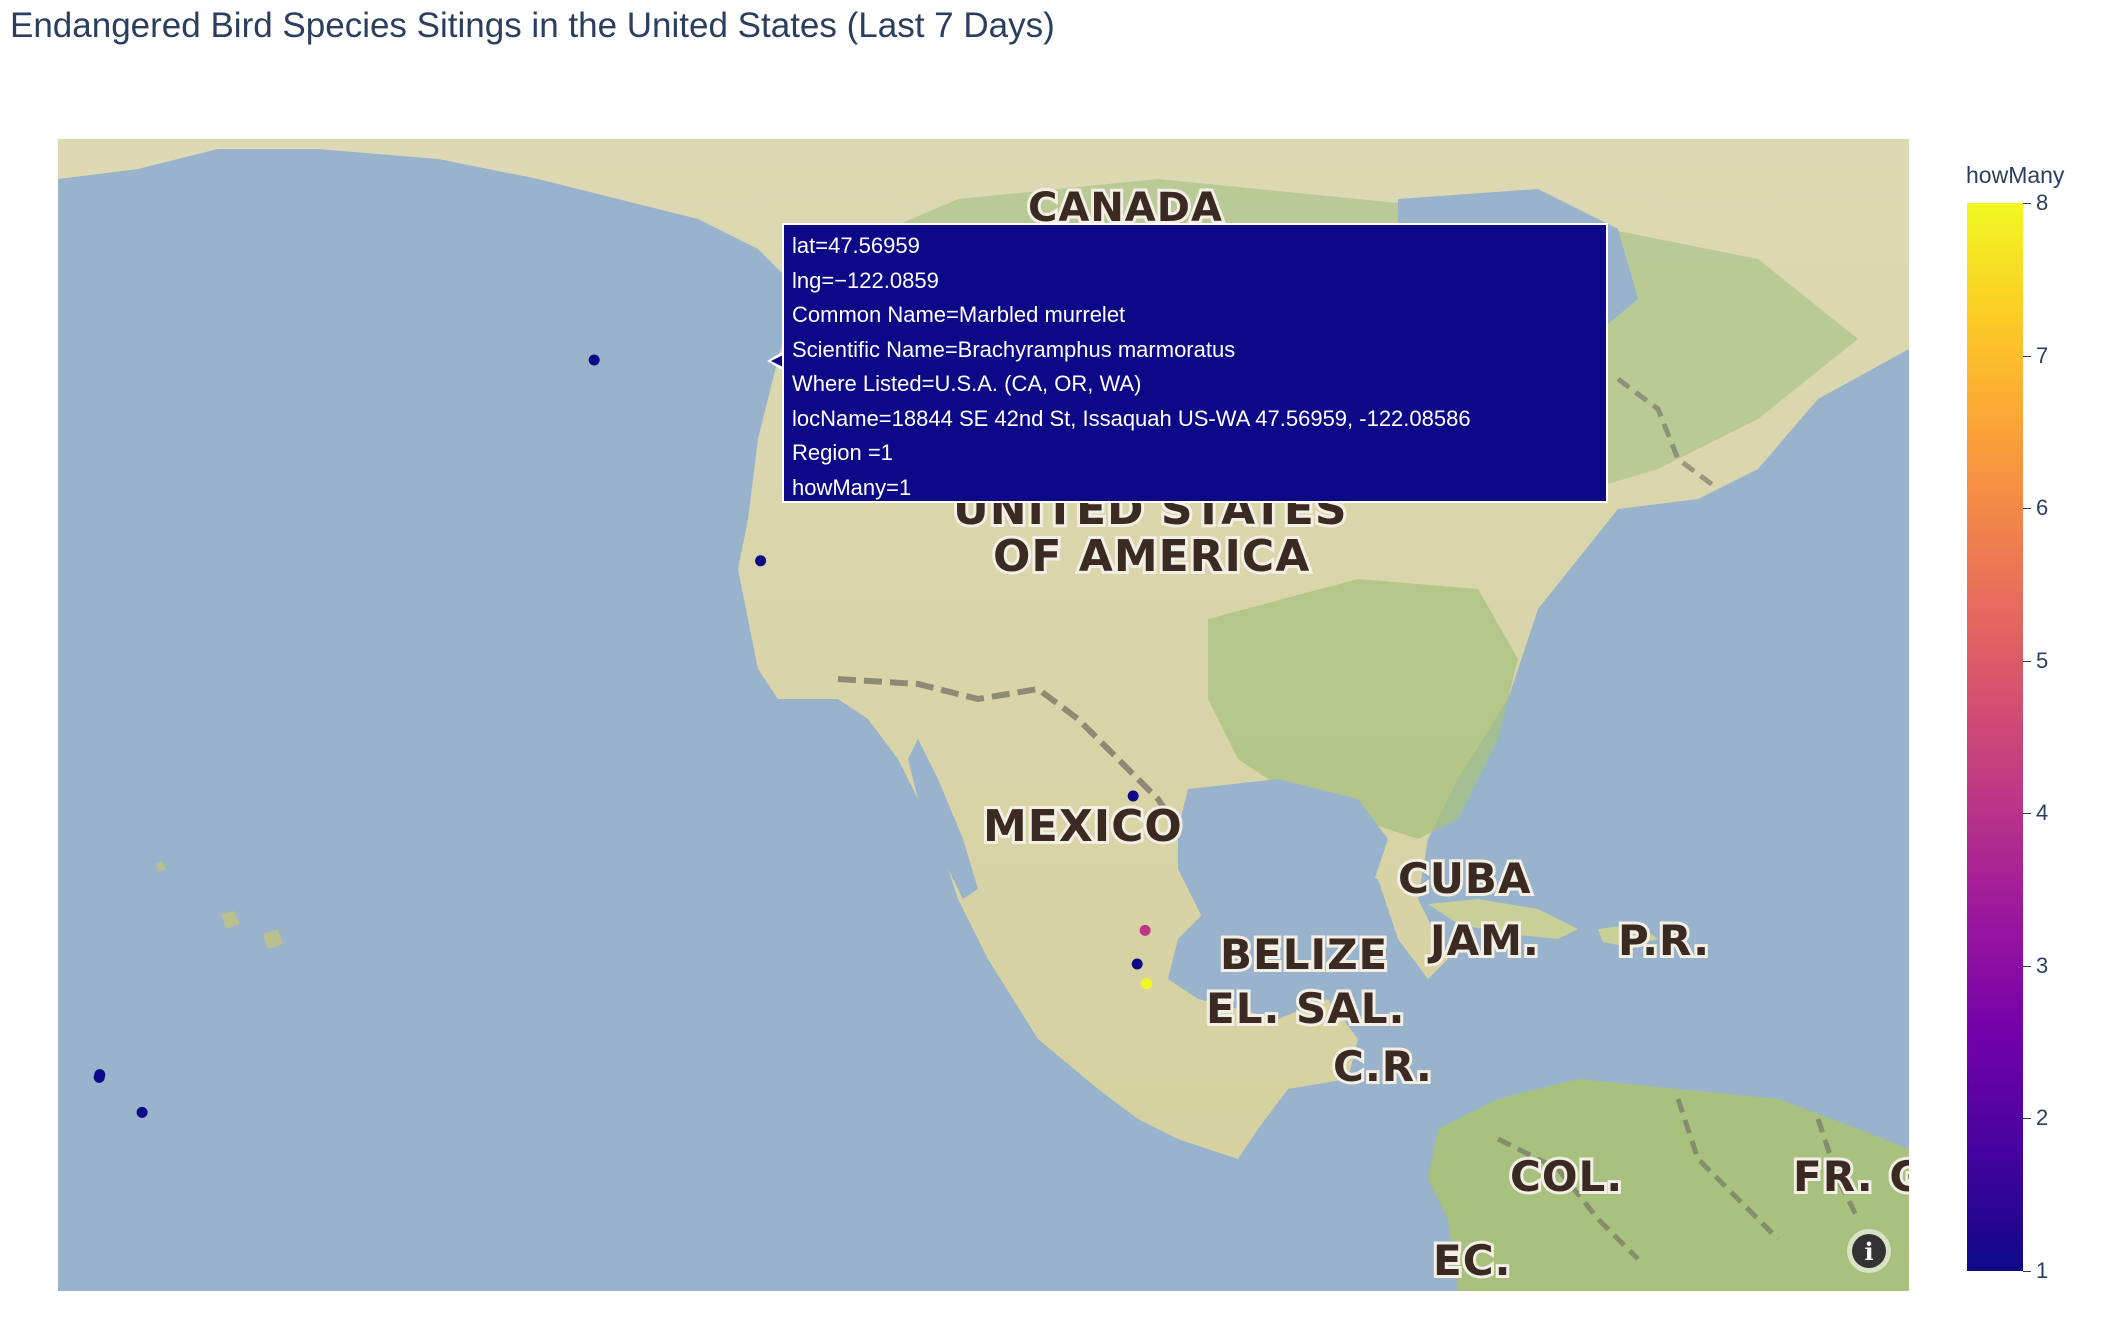 This screenshot has width=2102, height=1328. I want to click on colorbar, so click(1995, 737).